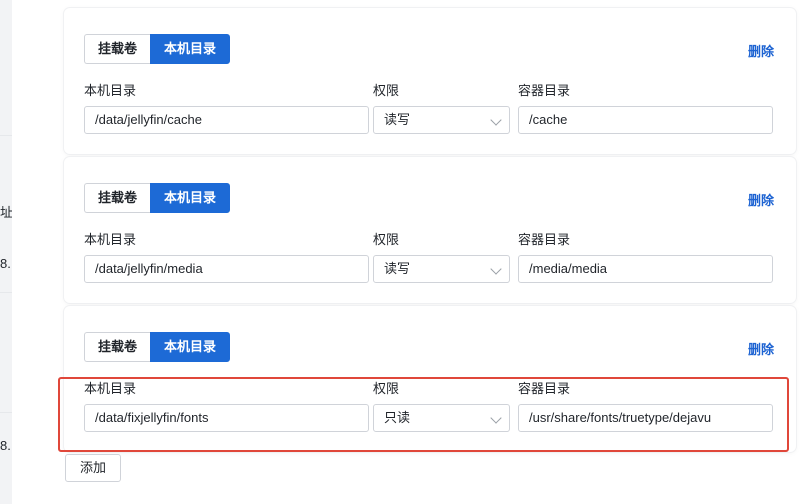  What do you see at coordinates (226, 269) in the screenshot?
I see `host-dir-input: /data/jellyfin/media` at bounding box center [226, 269].